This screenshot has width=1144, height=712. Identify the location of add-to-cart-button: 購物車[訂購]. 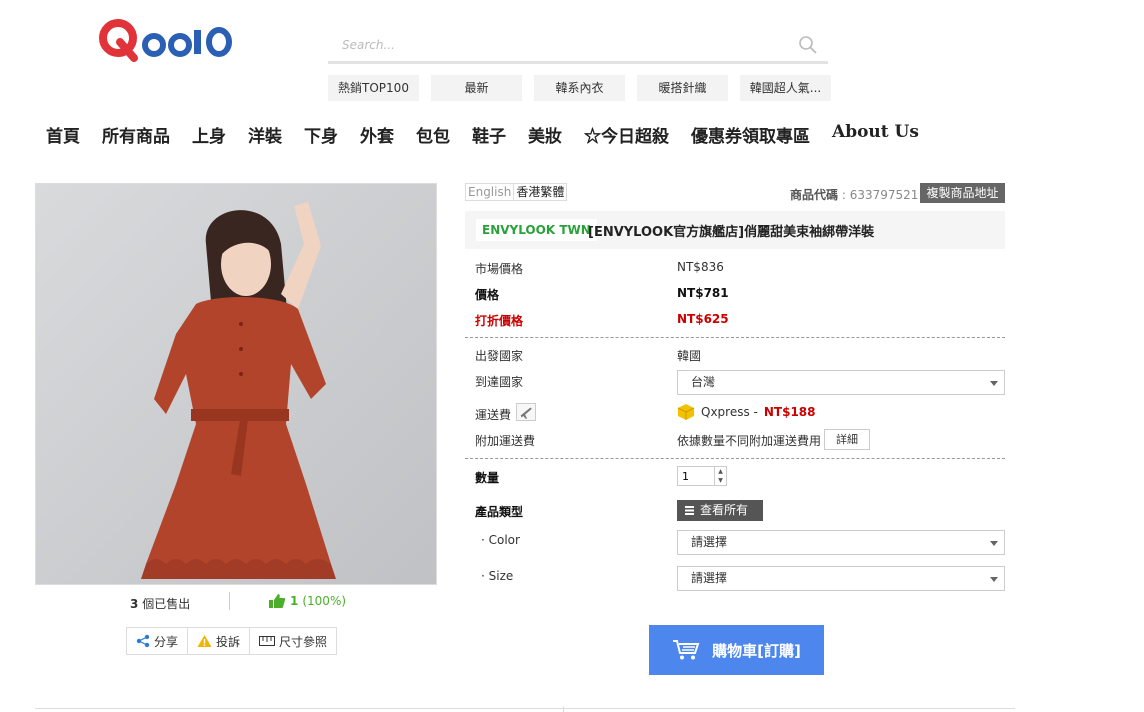
(736, 650).